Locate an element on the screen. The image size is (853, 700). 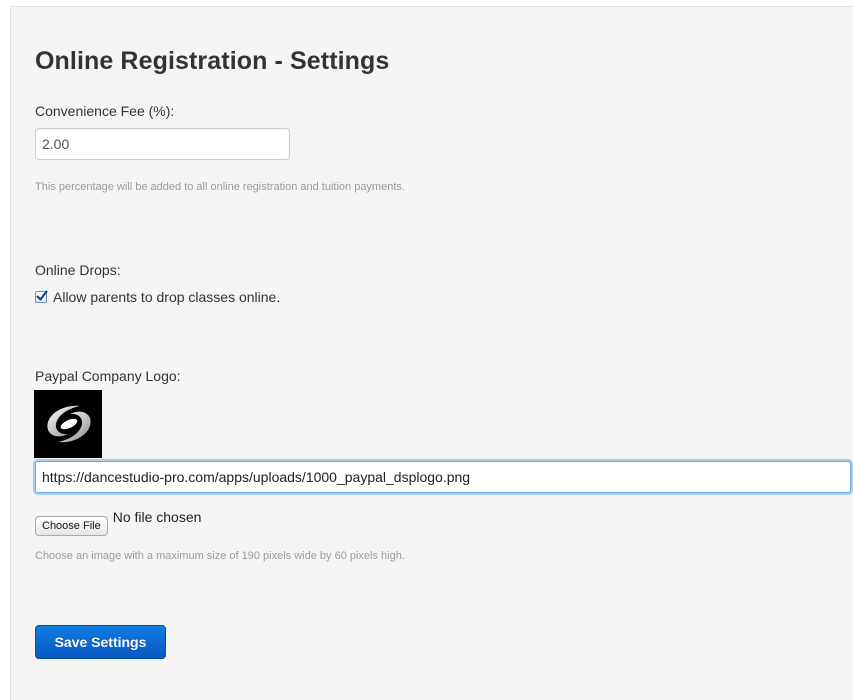
swirl-logo is located at coordinates (69, 424).